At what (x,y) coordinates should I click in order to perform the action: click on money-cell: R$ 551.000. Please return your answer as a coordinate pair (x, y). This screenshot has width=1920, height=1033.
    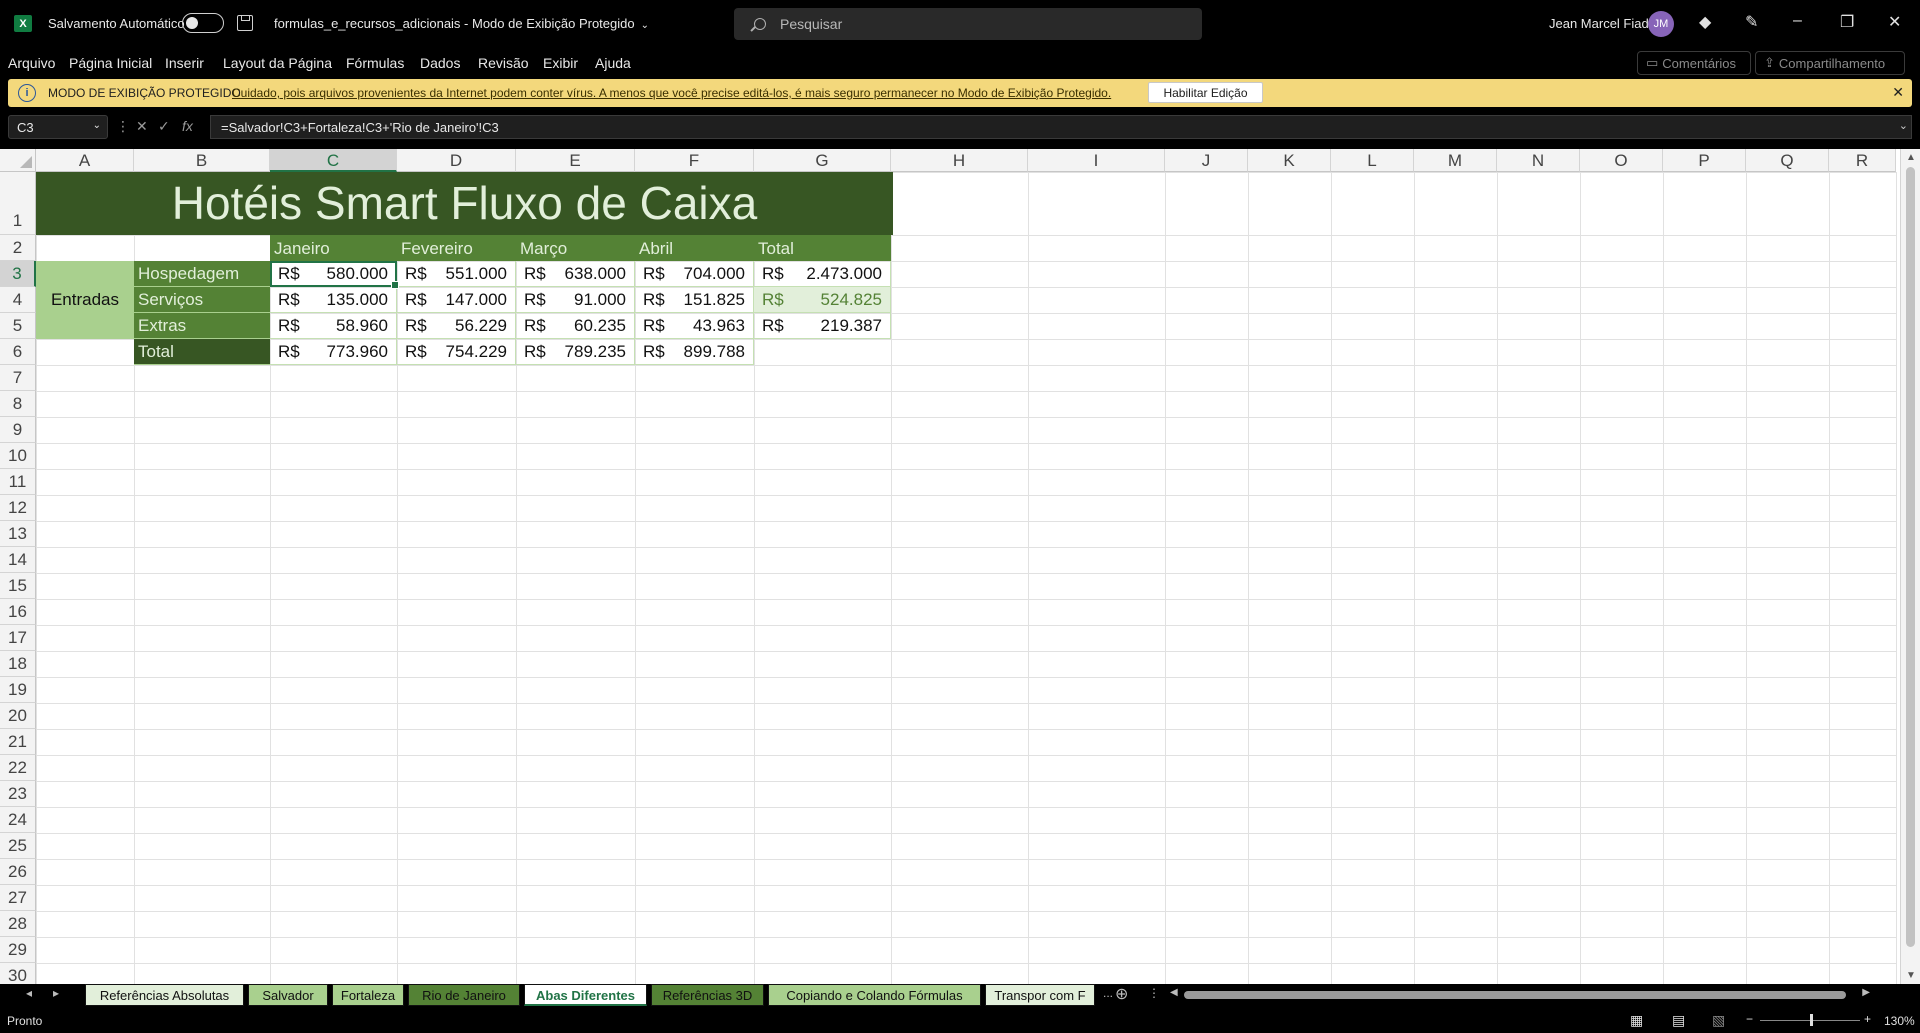
    Looking at the image, I should click on (456, 274).